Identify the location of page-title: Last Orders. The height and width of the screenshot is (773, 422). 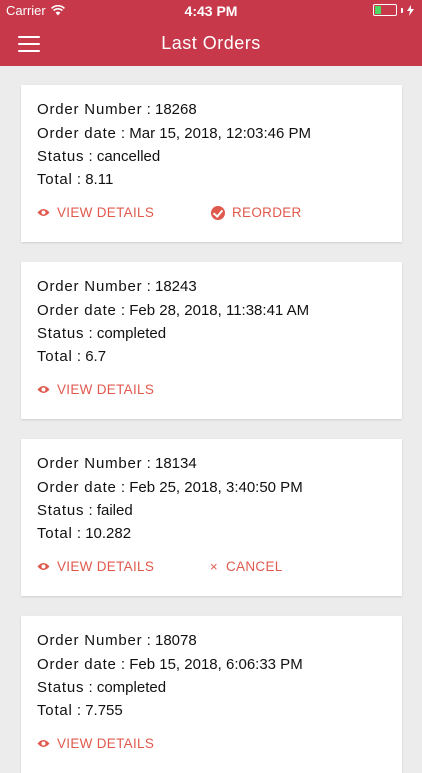
(211, 43).